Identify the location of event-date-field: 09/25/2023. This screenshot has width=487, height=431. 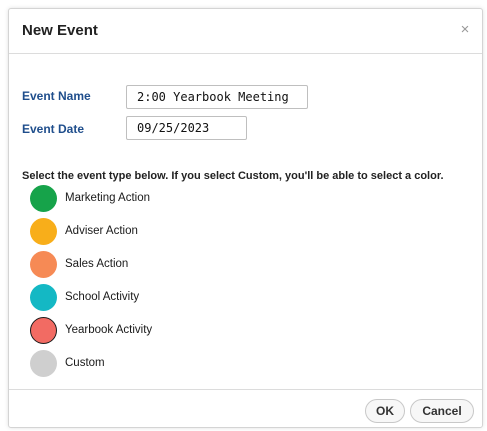
(186, 128).